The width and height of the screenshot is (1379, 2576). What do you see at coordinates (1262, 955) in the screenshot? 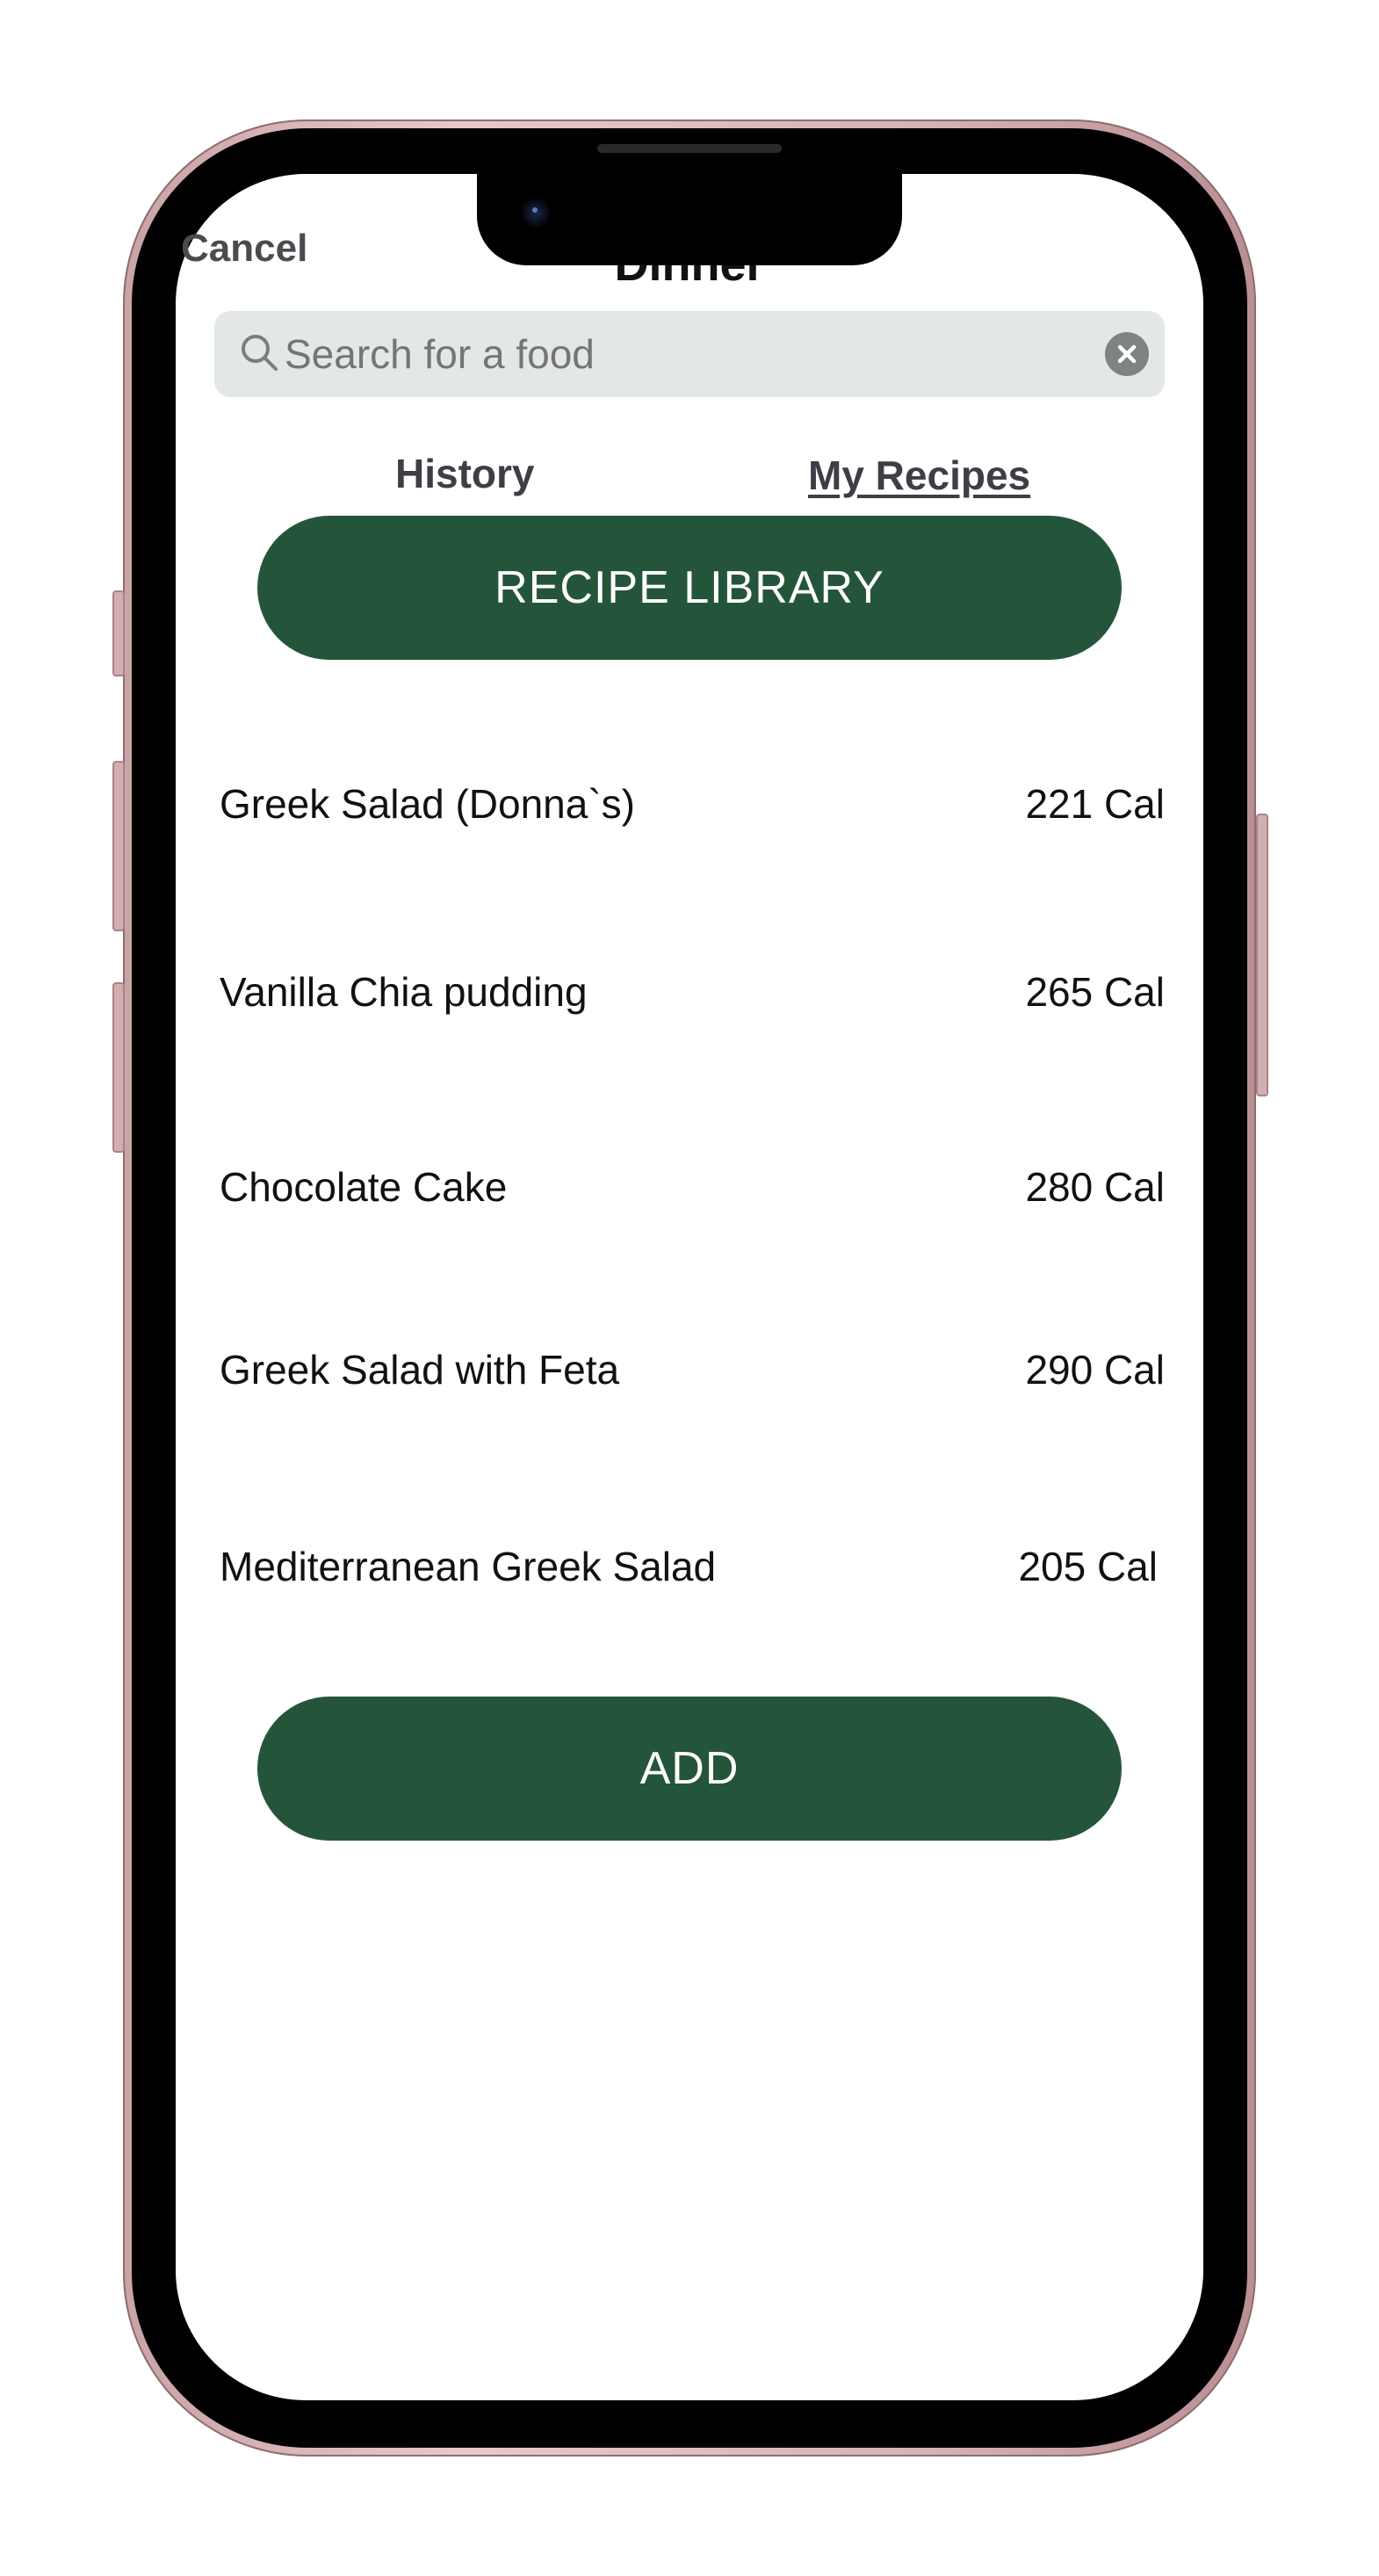
I see `power-button` at bounding box center [1262, 955].